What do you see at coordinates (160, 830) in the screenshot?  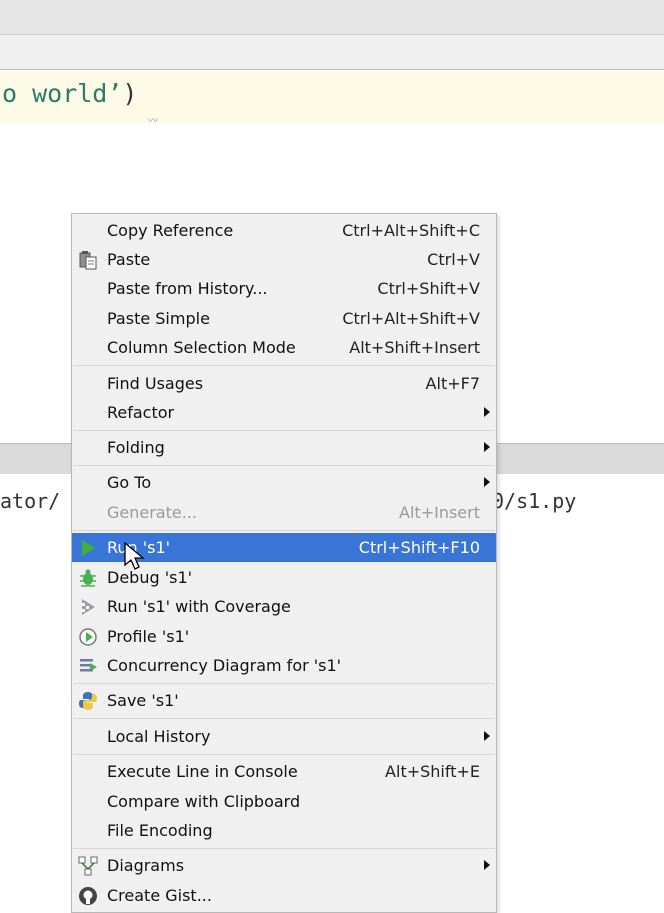 I see `menu-item-label: File Encoding` at bounding box center [160, 830].